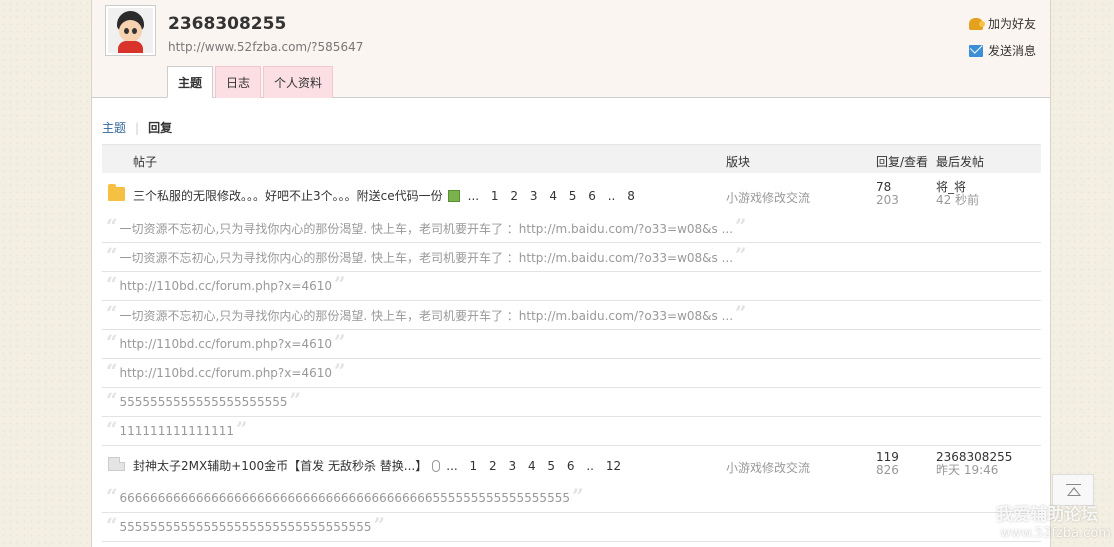 The image size is (1114, 547). What do you see at coordinates (145, 162) in the screenshot?
I see `header-post: 帖子` at bounding box center [145, 162].